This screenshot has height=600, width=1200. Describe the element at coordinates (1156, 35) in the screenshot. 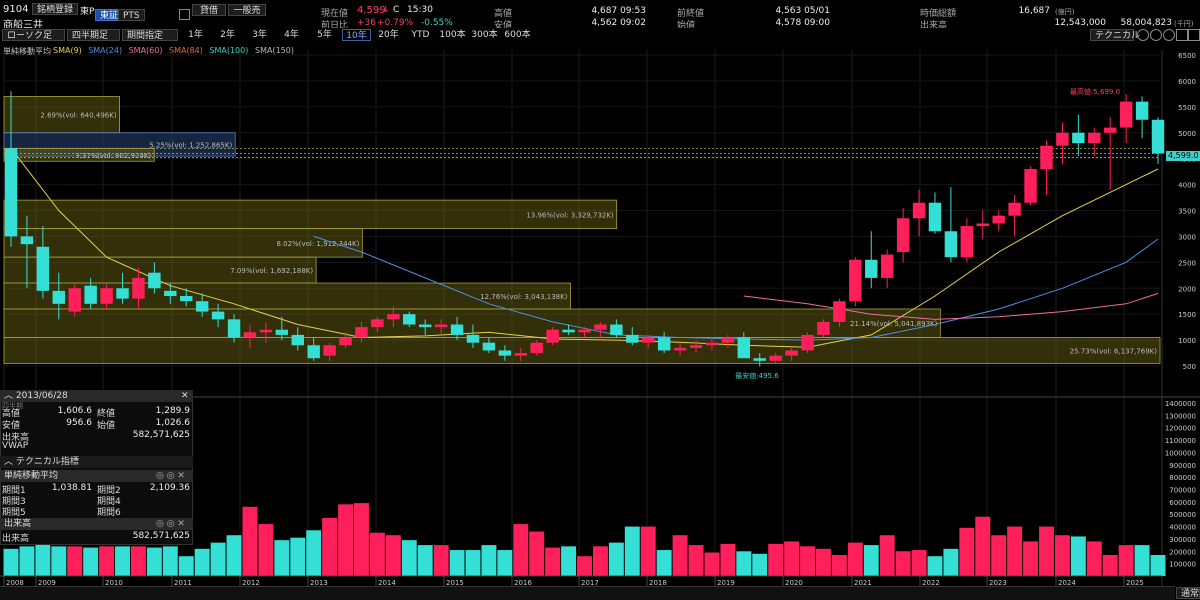

I see `zoom-in-icon` at that location.